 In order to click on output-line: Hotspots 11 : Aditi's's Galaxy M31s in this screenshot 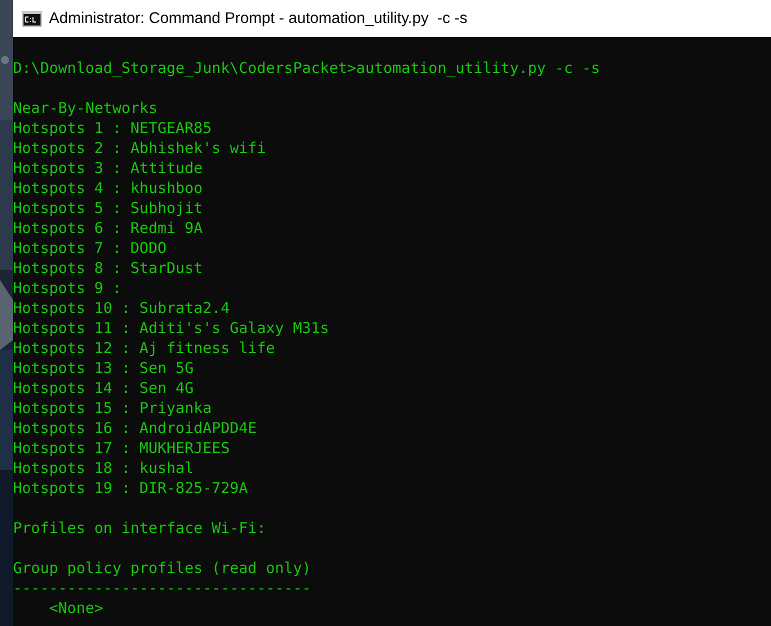, I will do `click(171, 328)`.